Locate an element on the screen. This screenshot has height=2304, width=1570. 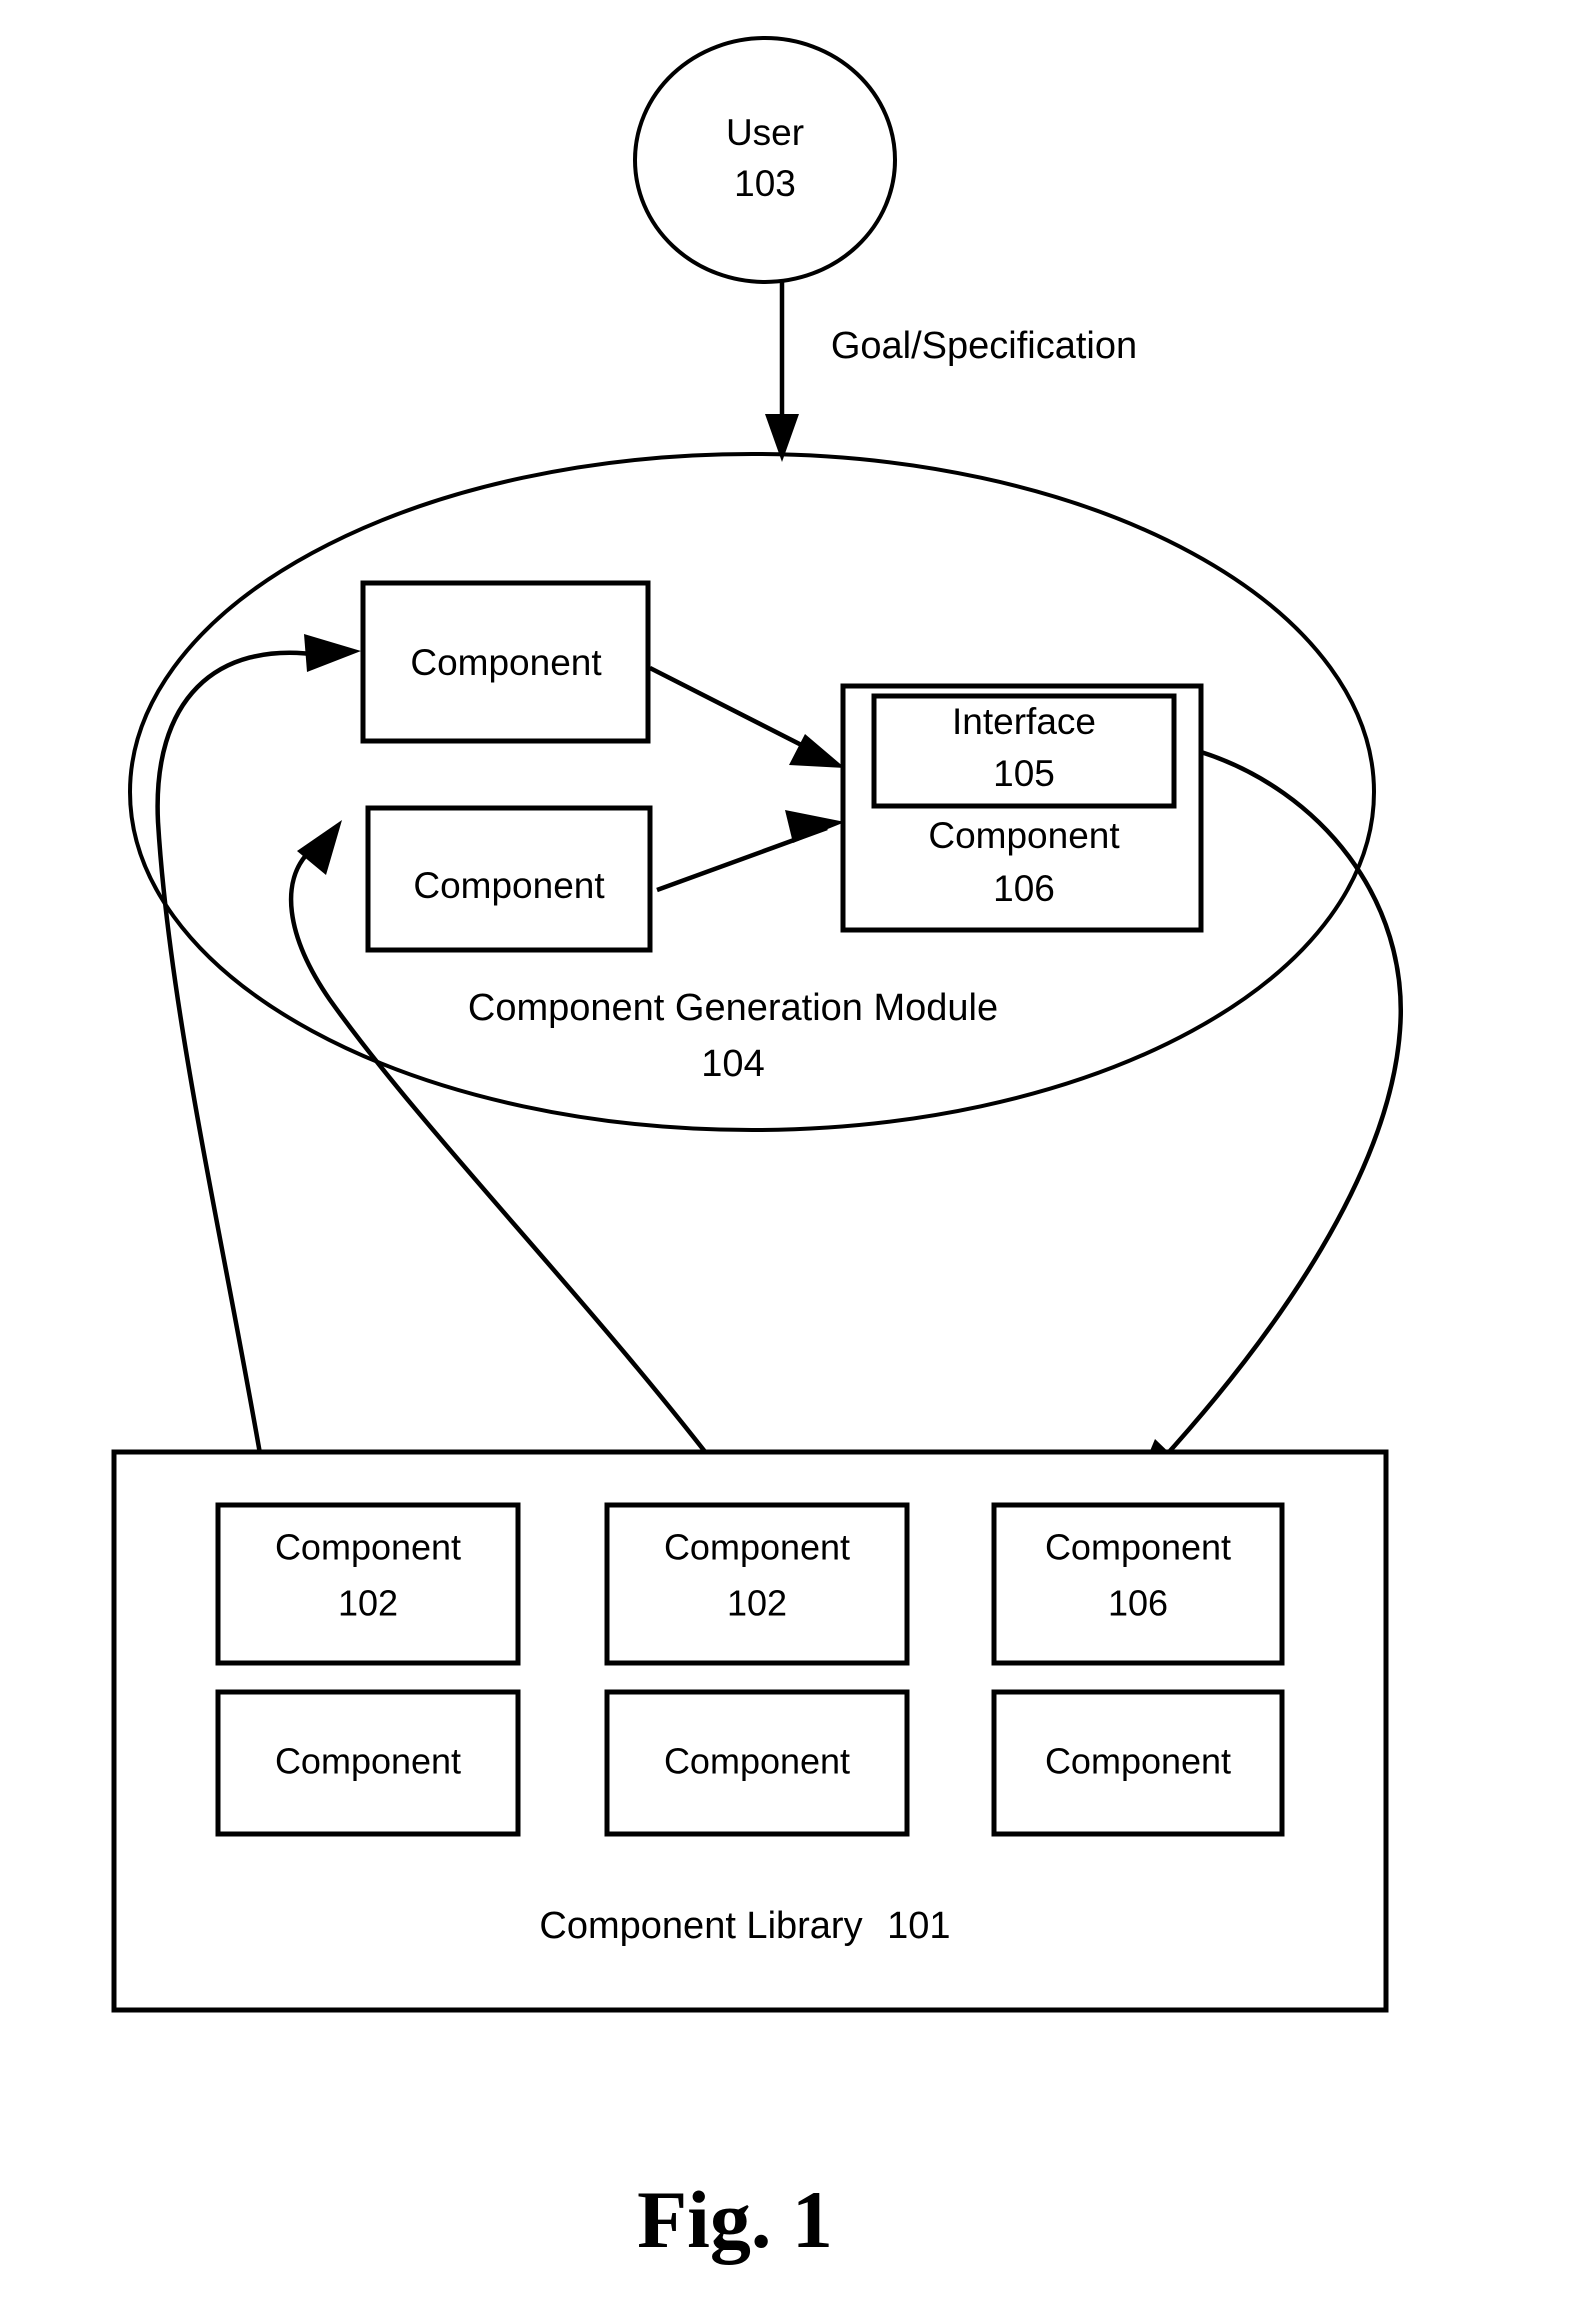
module-component-2: Component is located at coordinates (509, 879).